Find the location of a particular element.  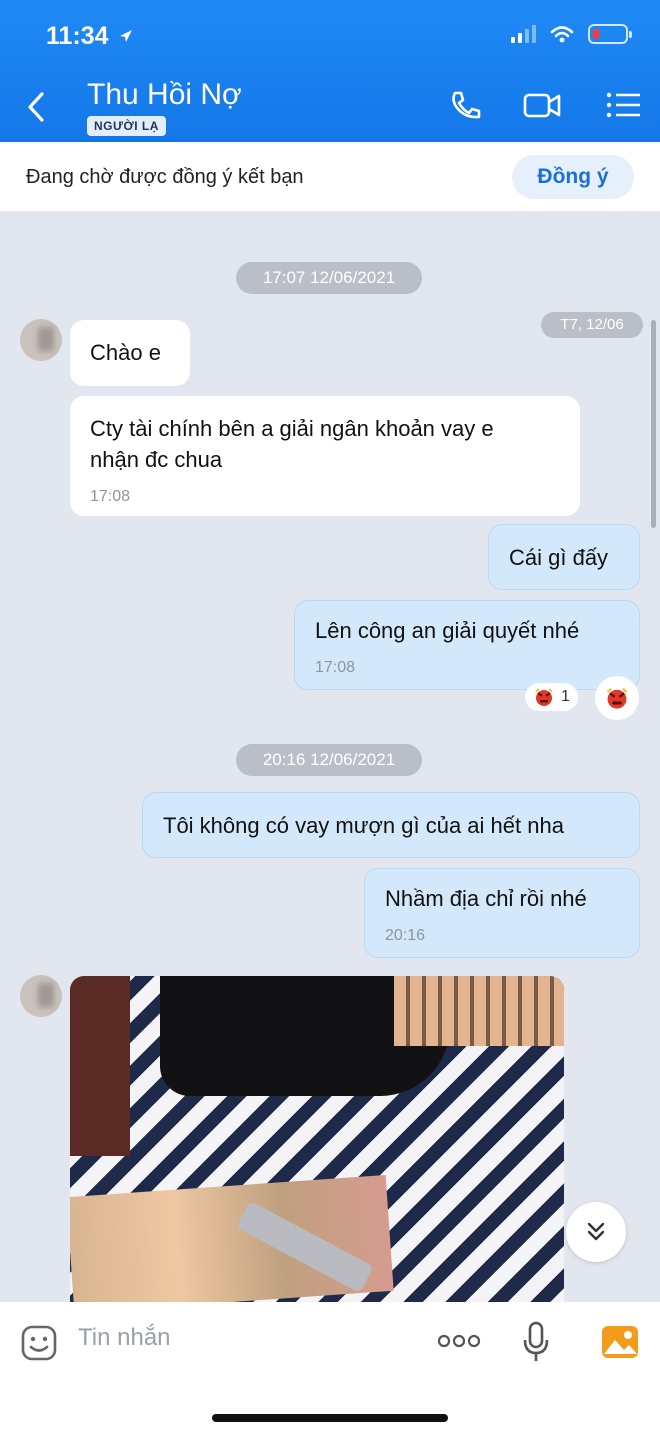

menu-list-icon is located at coordinates (624, 105).